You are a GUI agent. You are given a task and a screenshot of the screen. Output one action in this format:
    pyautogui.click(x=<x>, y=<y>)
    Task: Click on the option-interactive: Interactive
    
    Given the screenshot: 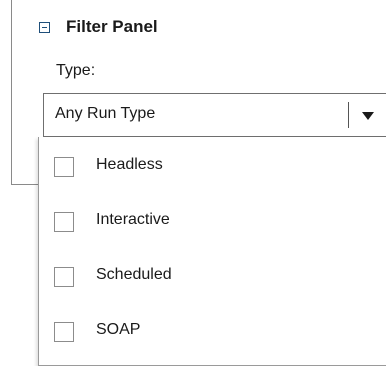 What is the action you would take?
    pyautogui.click(x=212, y=220)
    